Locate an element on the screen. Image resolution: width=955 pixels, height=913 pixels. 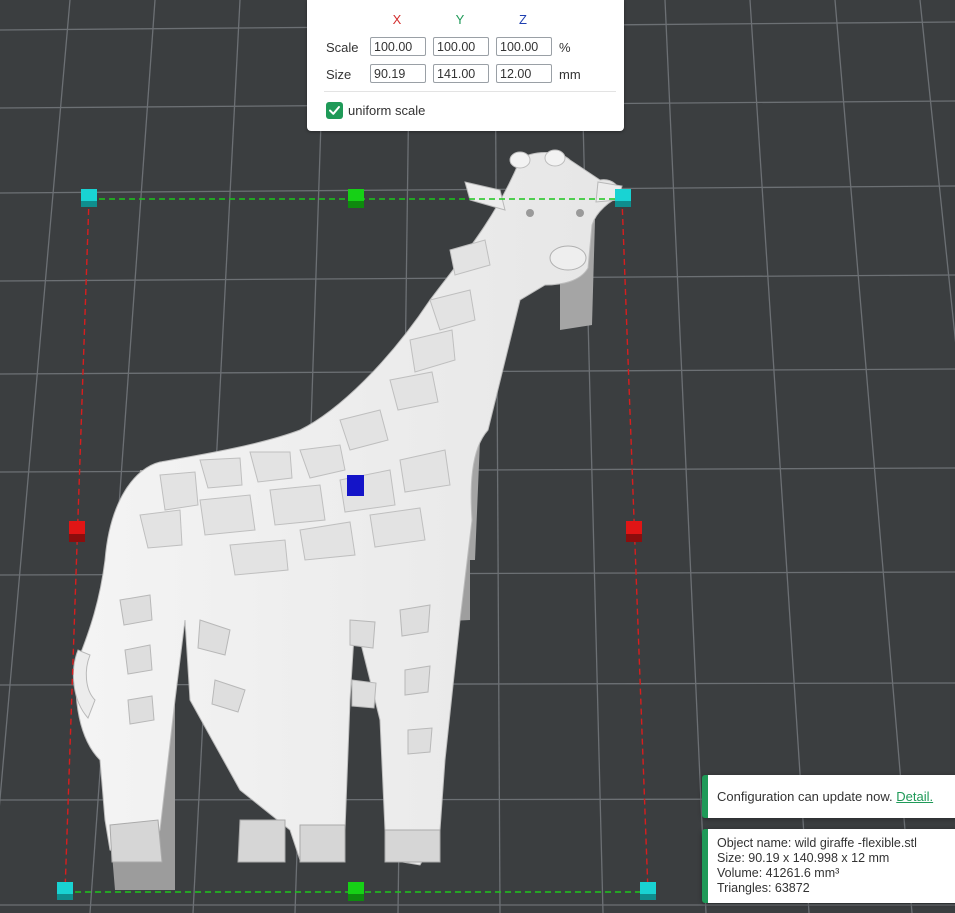
checkmark-icon is located at coordinates (334, 110).